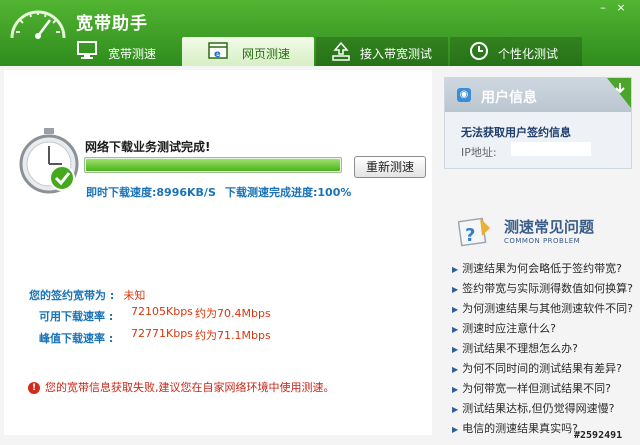 This screenshot has height=445, width=640. What do you see at coordinates (162, 311) in the screenshot?
I see `available-kbps: 72105Kbps` at bounding box center [162, 311].